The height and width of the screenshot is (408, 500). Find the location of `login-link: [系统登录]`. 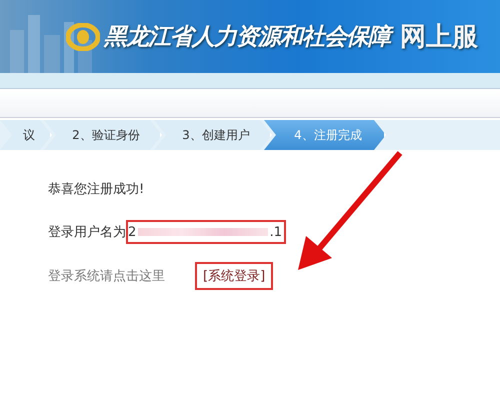

login-link: [系统登录] is located at coordinates (234, 276).